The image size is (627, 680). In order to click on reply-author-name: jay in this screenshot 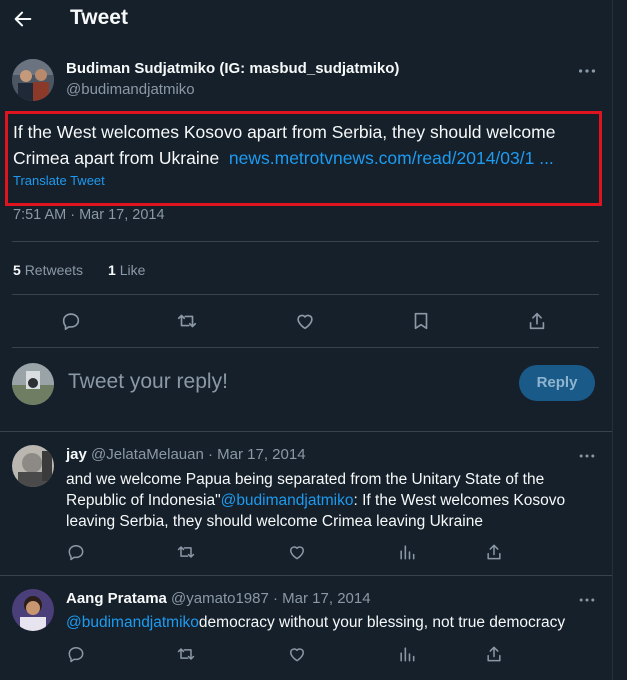, I will do `click(76, 454)`.